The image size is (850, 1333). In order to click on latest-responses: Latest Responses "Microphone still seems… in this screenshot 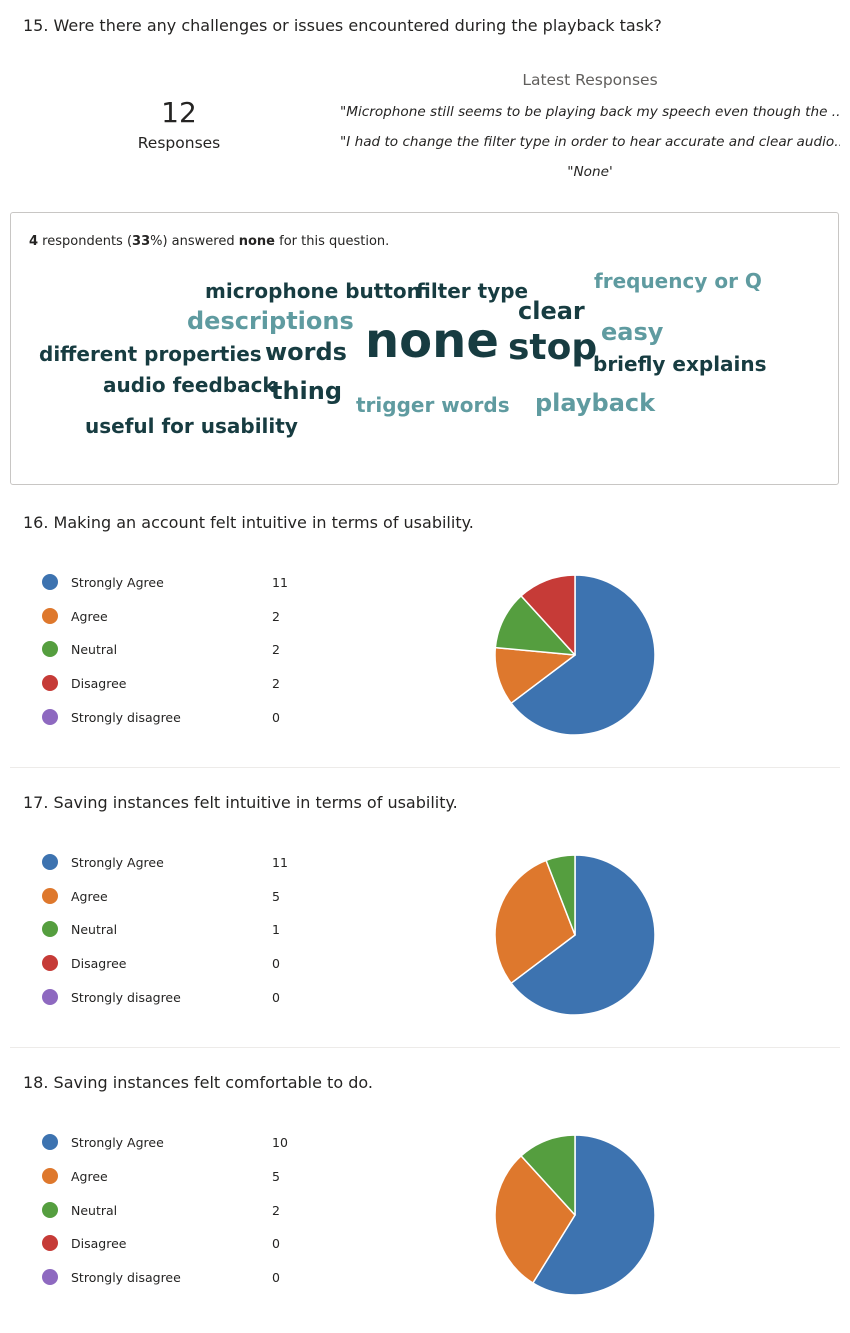, I will do `click(590, 128)`.